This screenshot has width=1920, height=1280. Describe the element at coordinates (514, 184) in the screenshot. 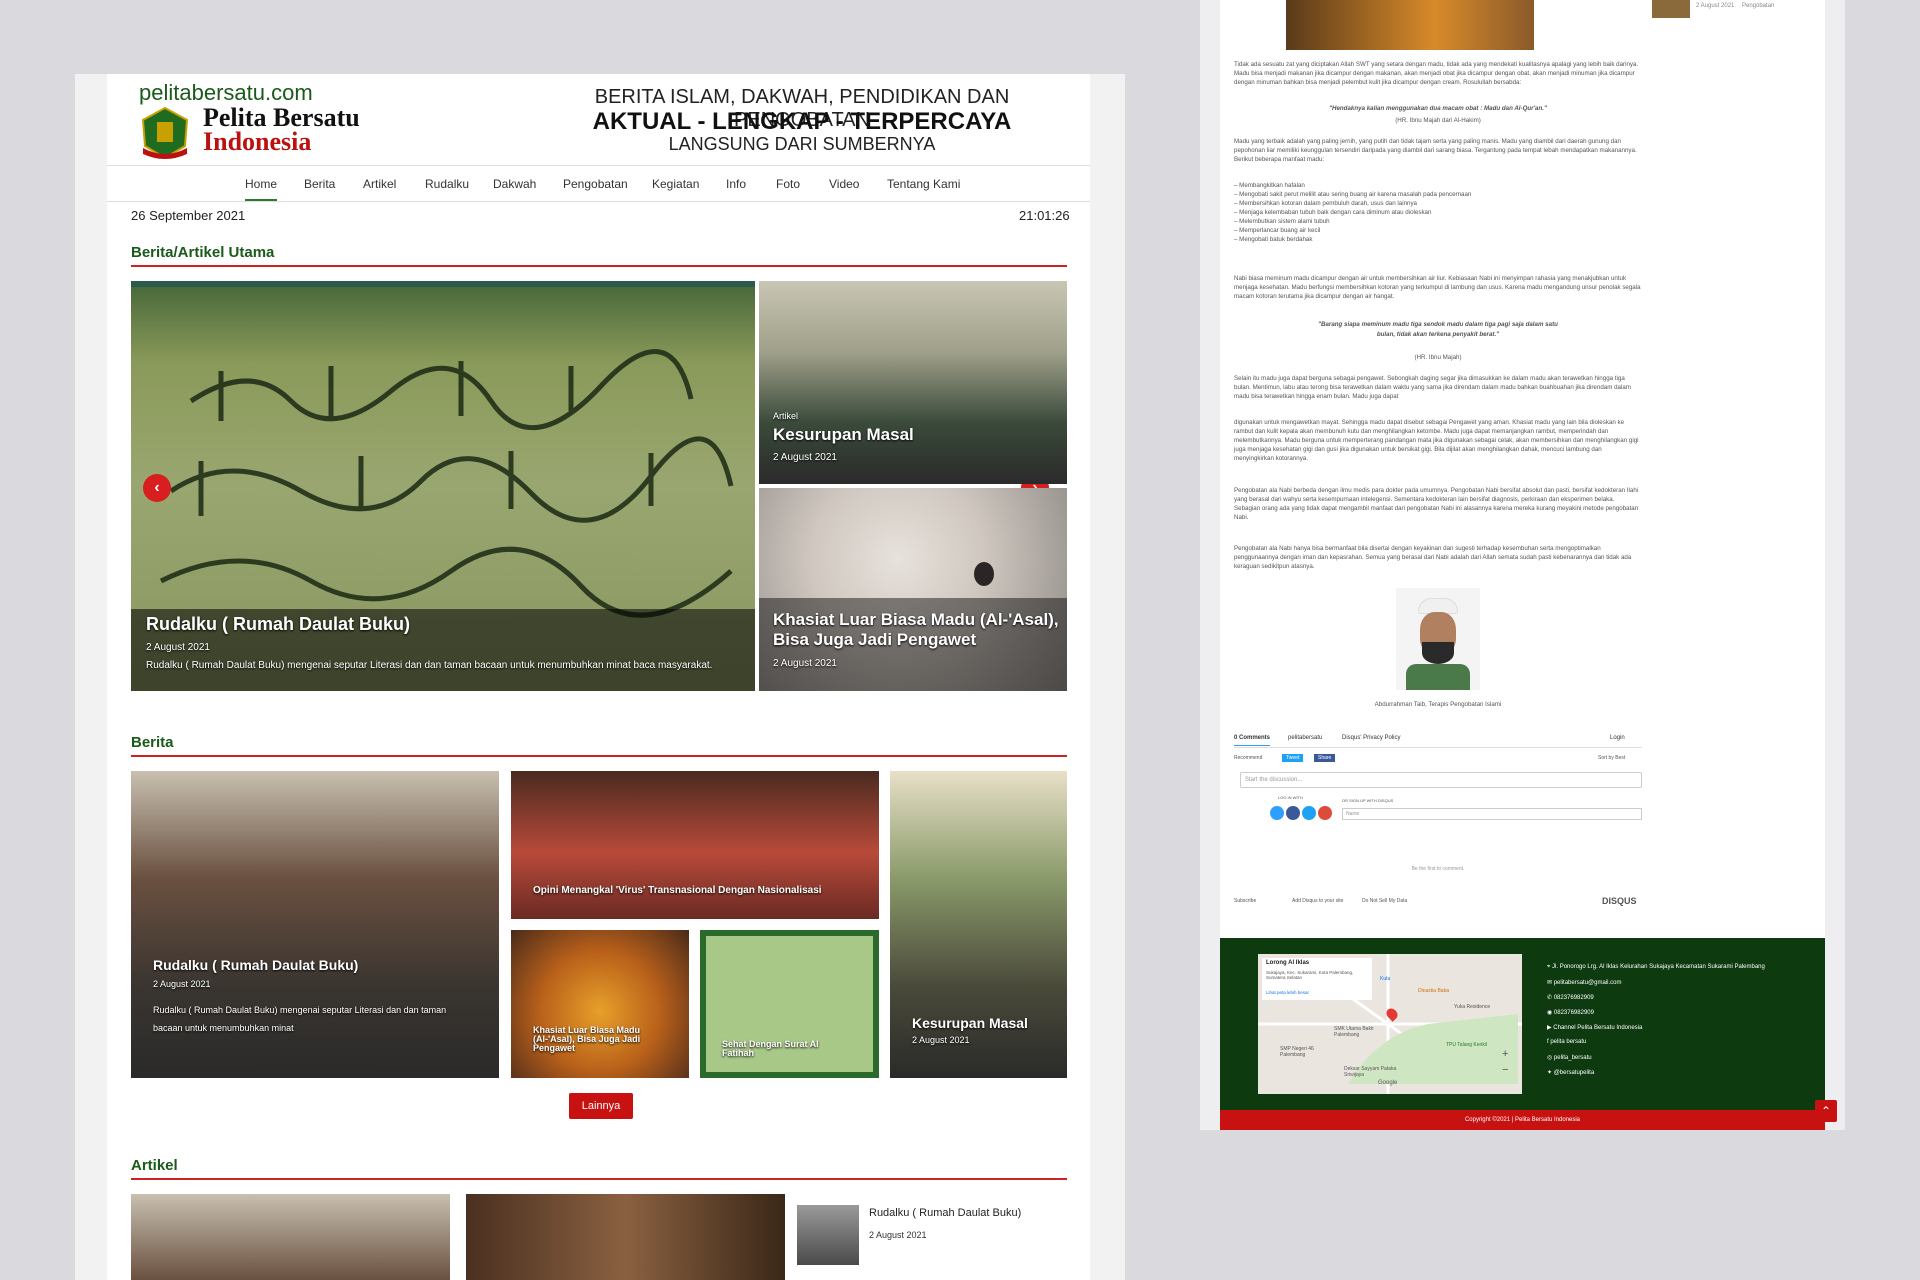

I see `nav-dakwah: Dakwah` at that location.